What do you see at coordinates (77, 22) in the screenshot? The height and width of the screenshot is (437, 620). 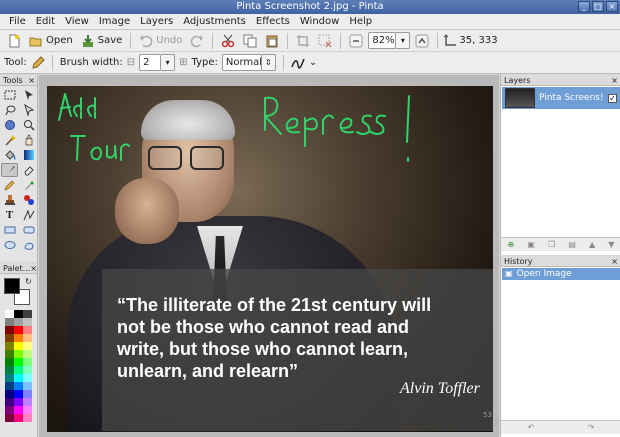 I see `menu-view: View` at bounding box center [77, 22].